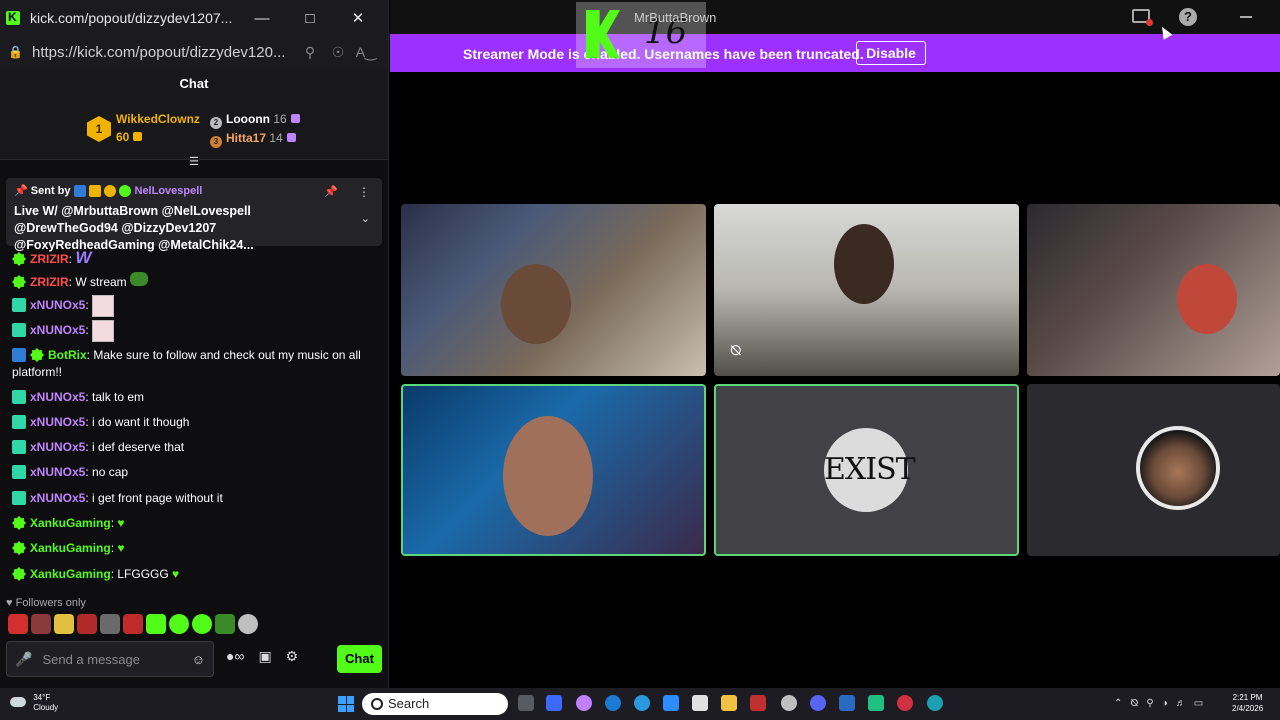  Describe the element at coordinates (526, 703) in the screenshot. I see `task-view-icon` at that location.